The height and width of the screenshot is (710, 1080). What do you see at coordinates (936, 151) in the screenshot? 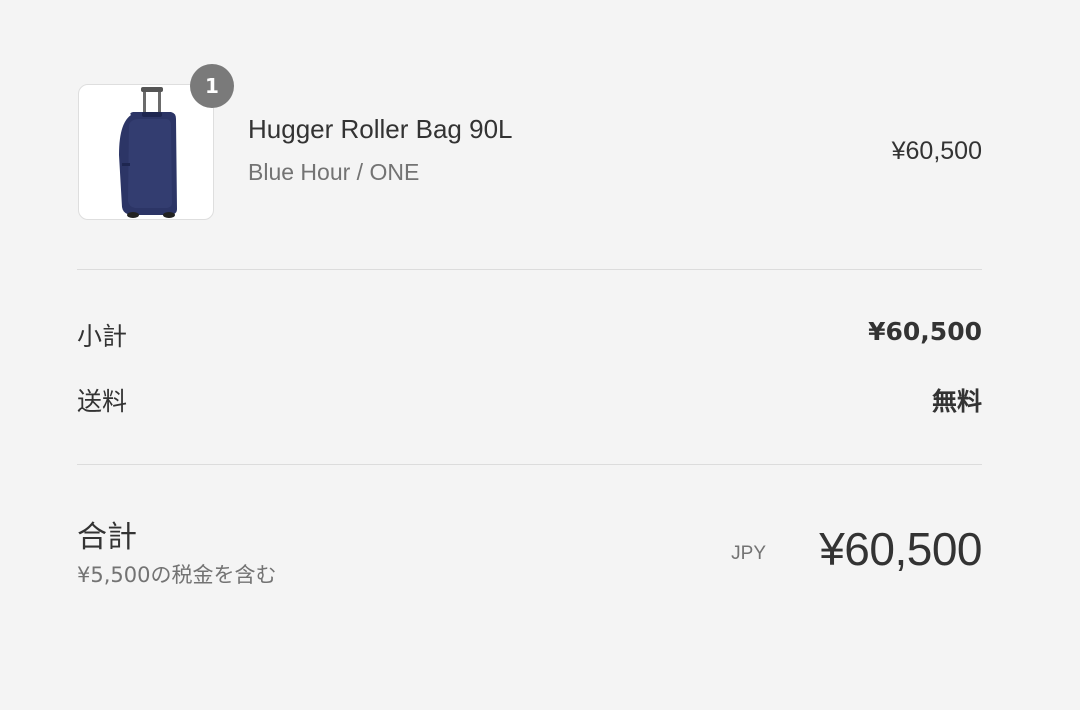
I see `product-price: ¥60,500` at bounding box center [936, 151].